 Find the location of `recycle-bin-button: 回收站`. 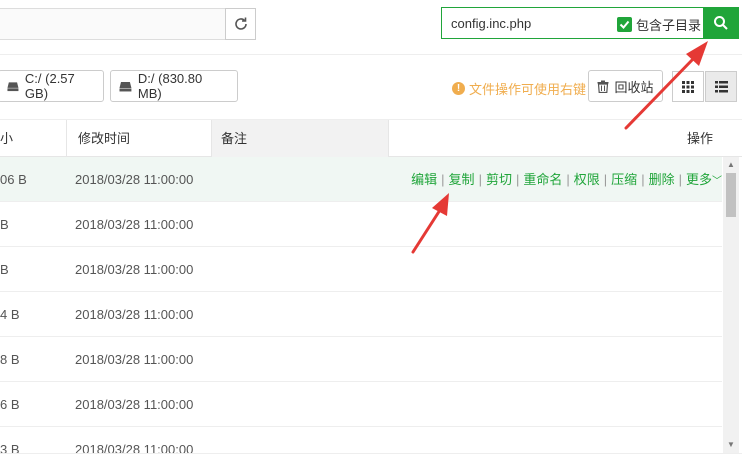

recycle-bin-button: 回收站 is located at coordinates (625, 86).